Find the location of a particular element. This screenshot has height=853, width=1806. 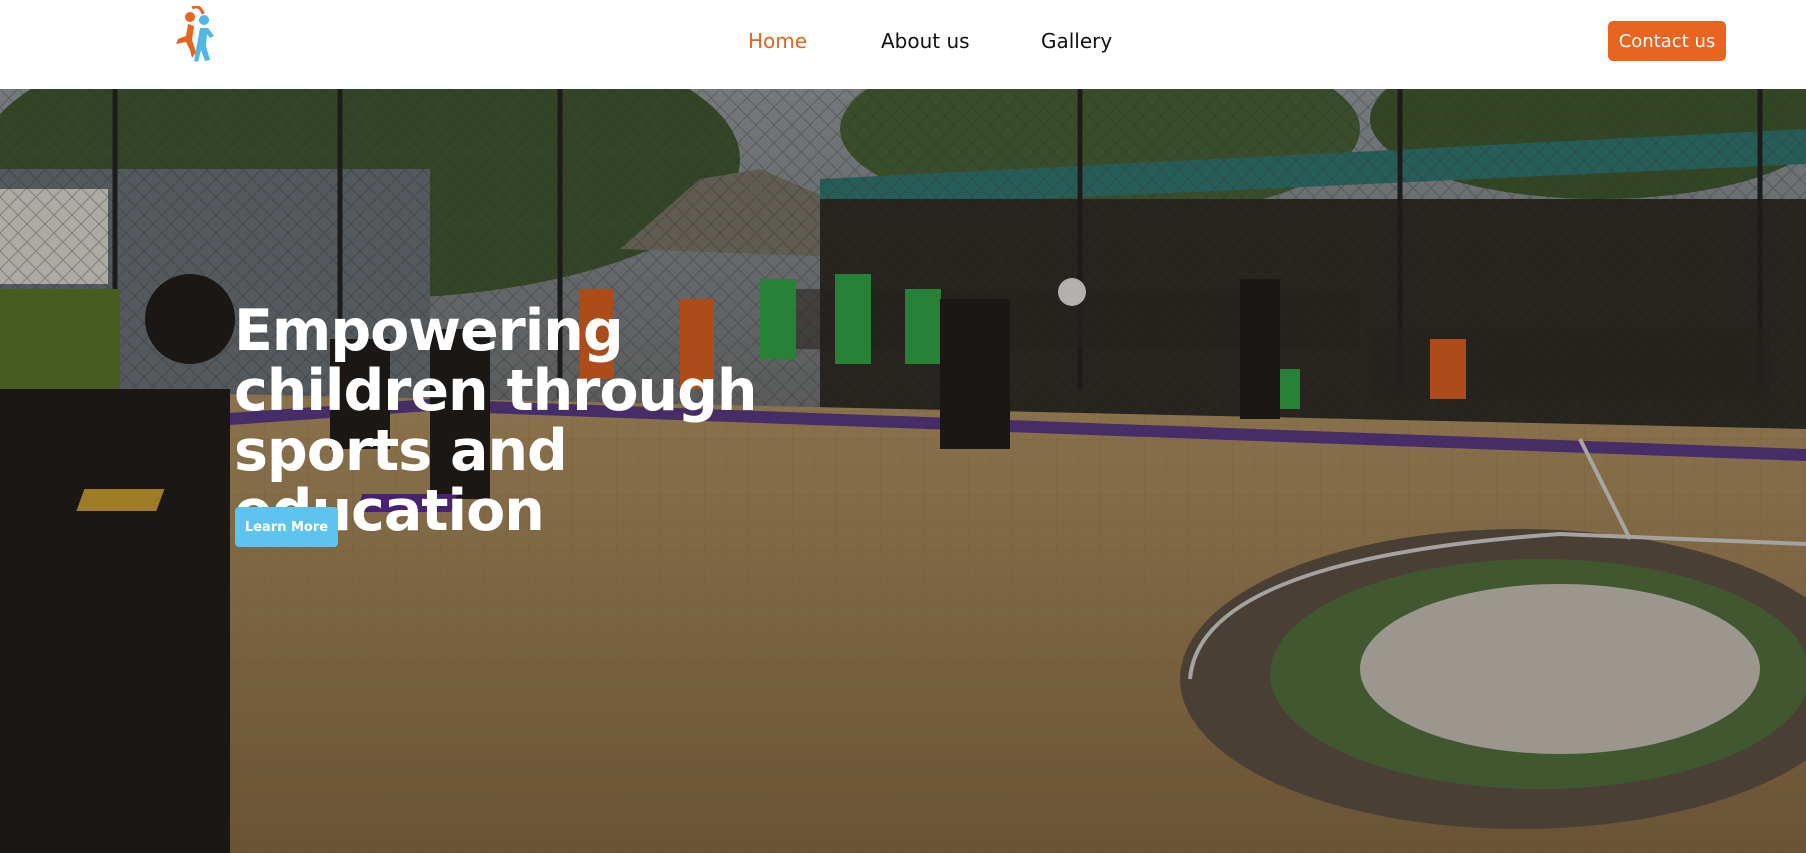

nav-about-link: About us is located at coordinates (925, 41).